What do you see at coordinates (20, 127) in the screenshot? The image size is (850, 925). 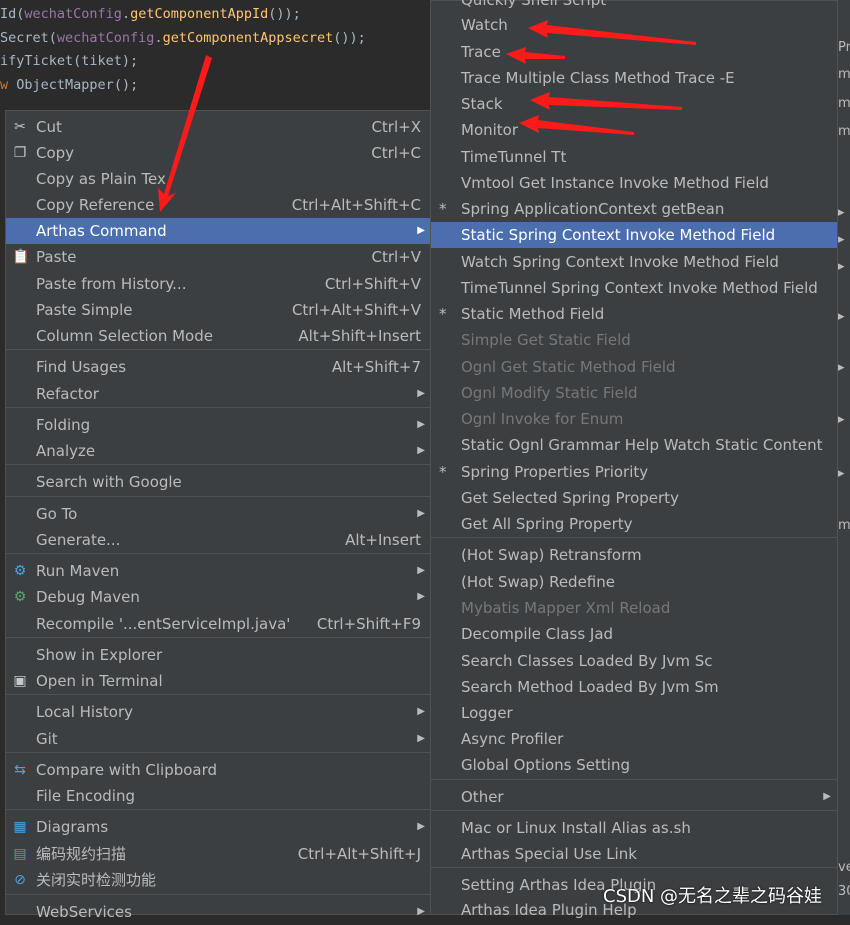 I see `scissors-icon: ✂` at bounding box center [20, 127].